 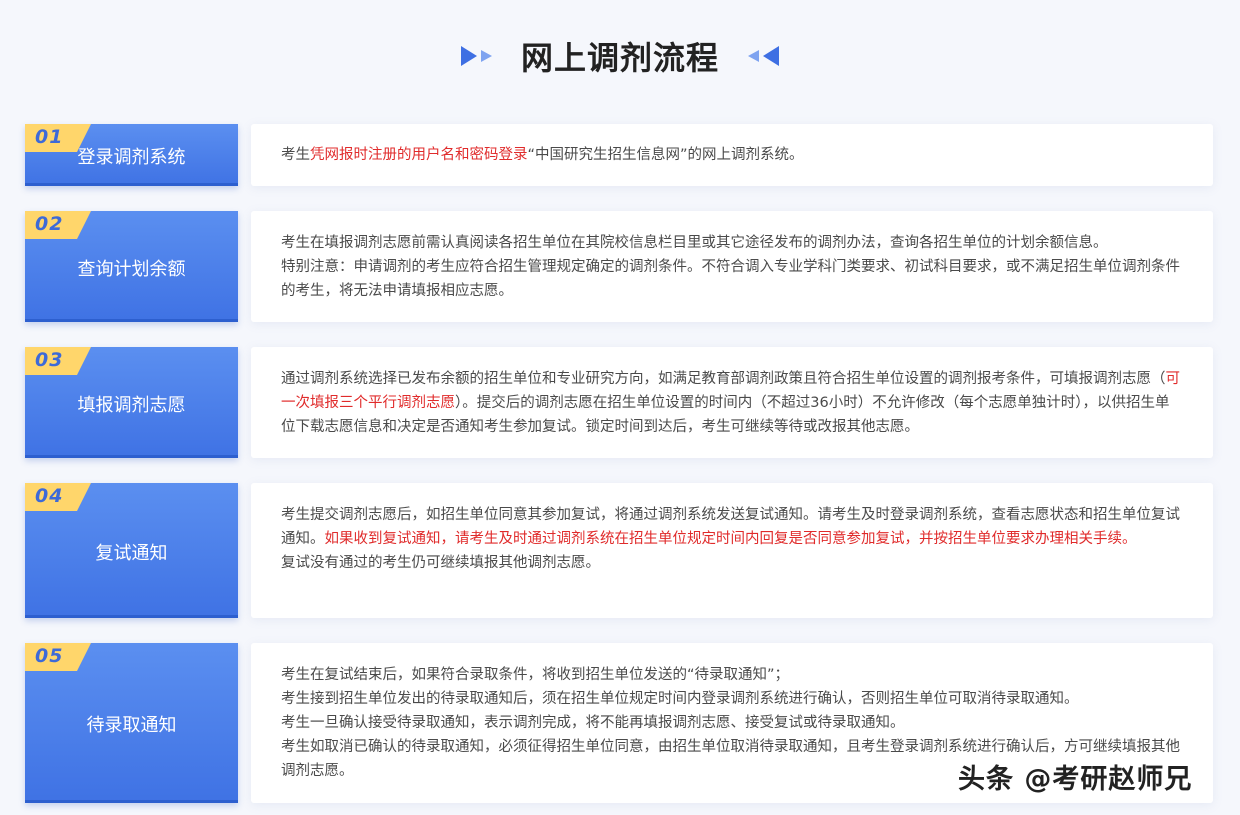 I want to click on step-5-badge: 05 待录取通知, so click(x=131, y=723).